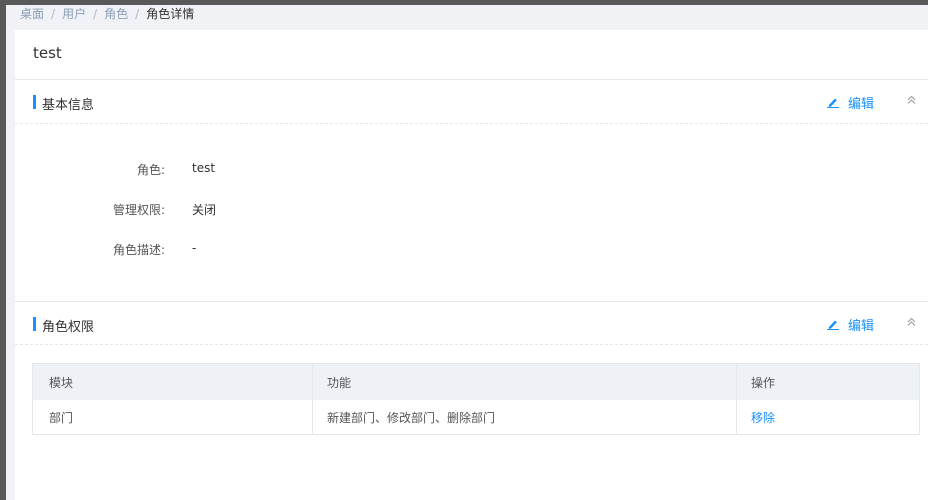  Describe the element at coordinates (138, 210) in the screenshot. I see `field-label: 管理权限:` at that location.